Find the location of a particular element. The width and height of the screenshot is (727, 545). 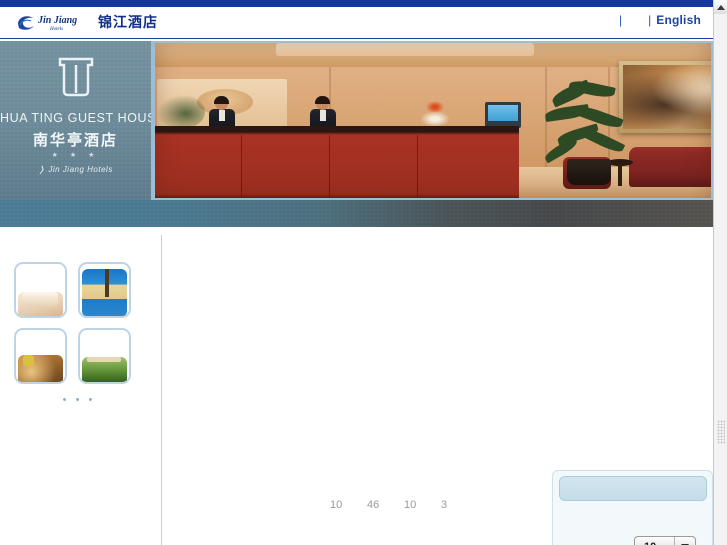

number-value-4: 3 is located at coordinates (444, 505).